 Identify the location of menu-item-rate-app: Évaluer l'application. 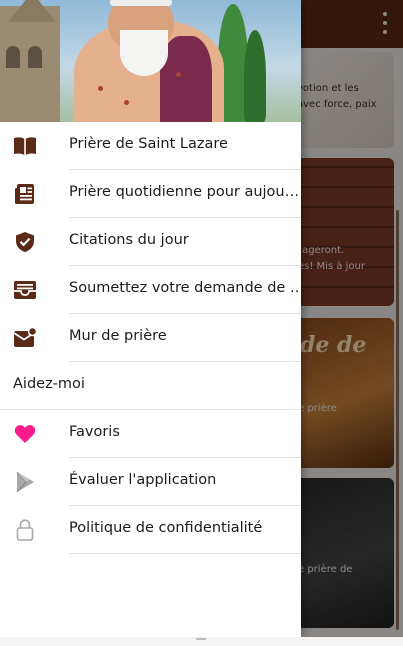
(150, 482).